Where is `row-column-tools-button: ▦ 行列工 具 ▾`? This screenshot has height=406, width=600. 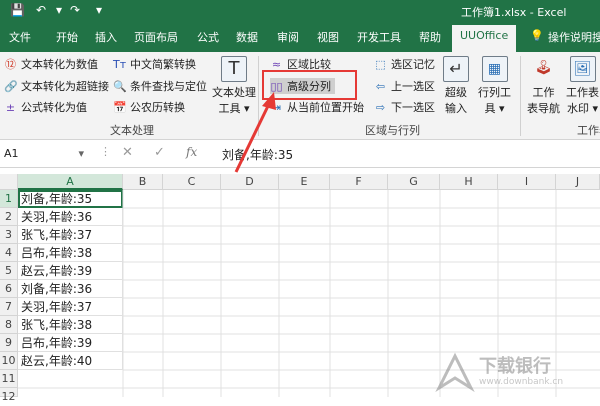
row-column-tools-button: ▦ 行列工 具 ▾ is located at coordinates (494, 86).